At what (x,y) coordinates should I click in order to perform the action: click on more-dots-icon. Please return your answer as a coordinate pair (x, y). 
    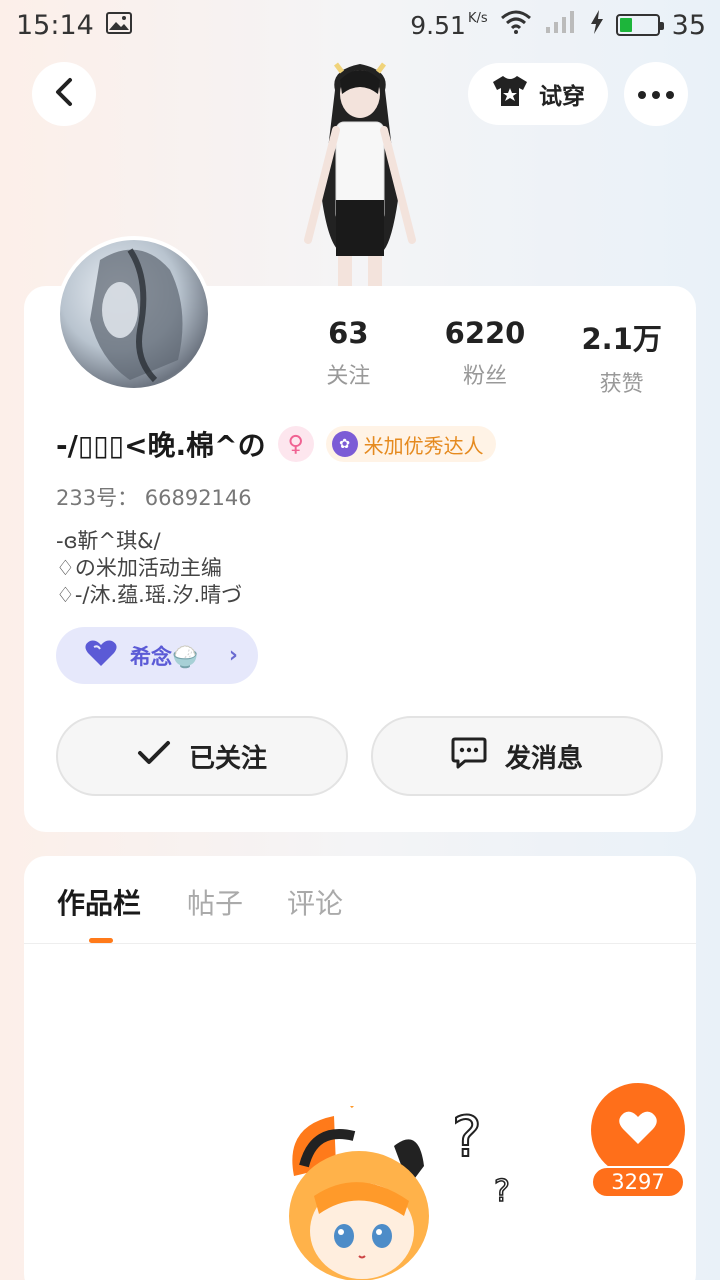
    Looking at the image, I should click on (656, 94).